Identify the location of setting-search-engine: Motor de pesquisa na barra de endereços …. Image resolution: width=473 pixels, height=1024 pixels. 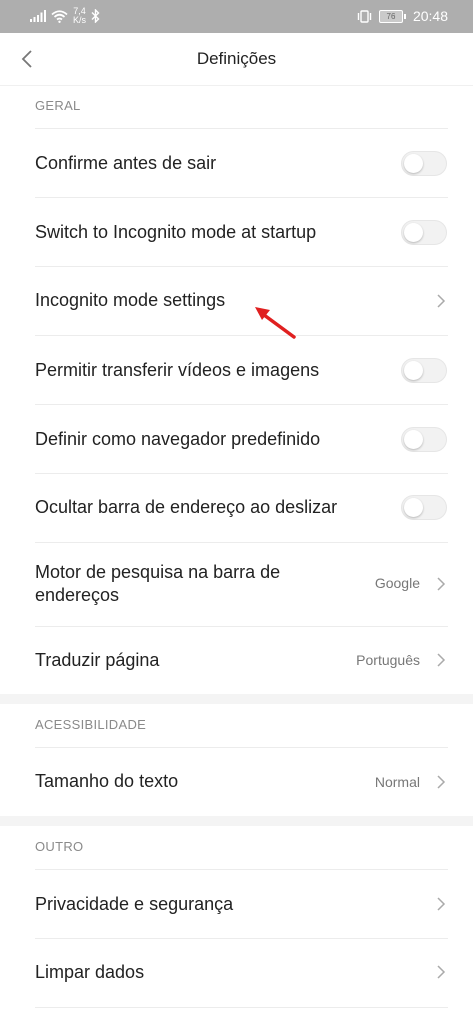
(236, 584).